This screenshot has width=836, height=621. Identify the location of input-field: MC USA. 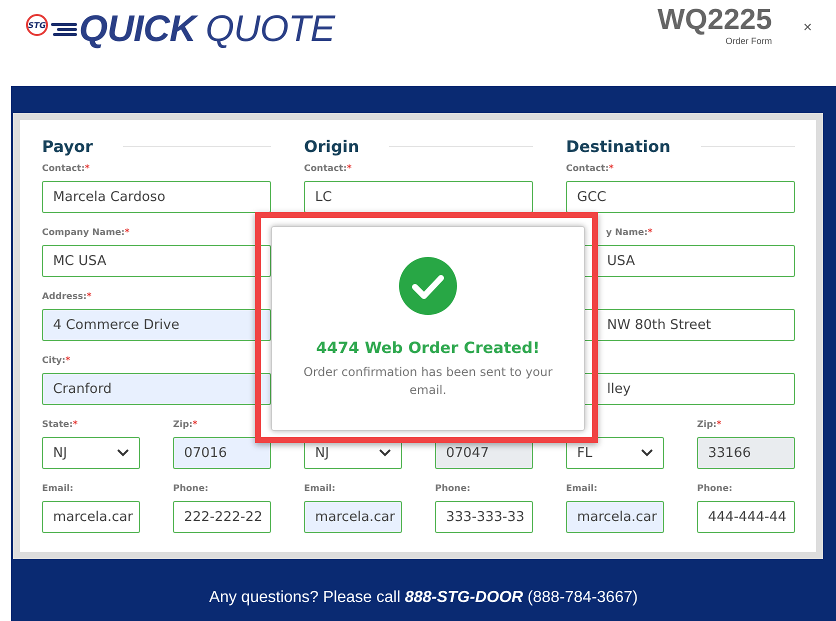
(156, 261).